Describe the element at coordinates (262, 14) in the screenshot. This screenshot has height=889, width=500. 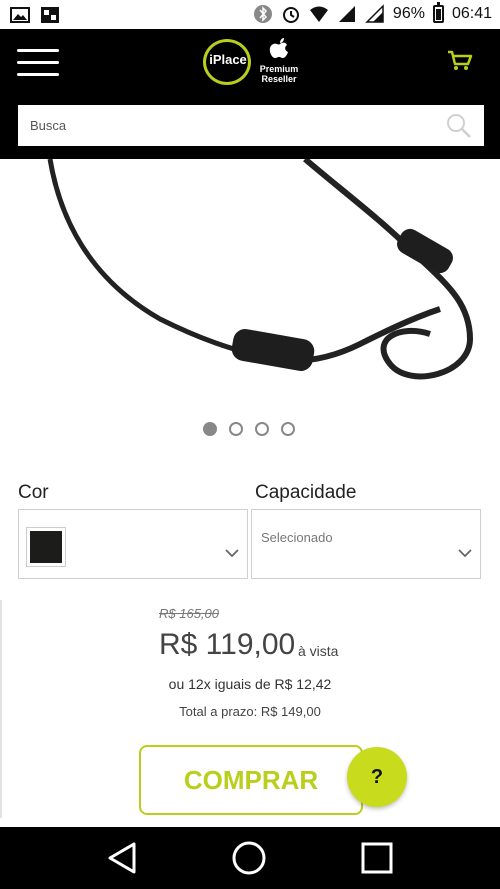
I see `bluetooth-icon` at that location.